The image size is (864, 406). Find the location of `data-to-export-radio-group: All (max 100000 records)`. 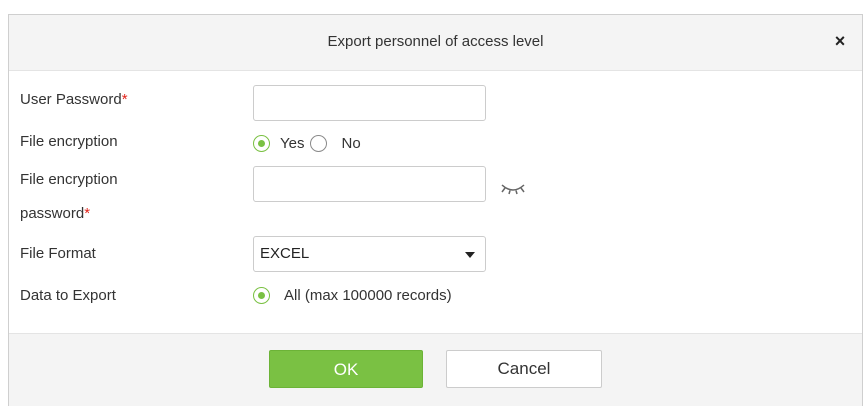

data-to-export-radio-group: All (max 100000 records) is located at coordinates (352, 295).